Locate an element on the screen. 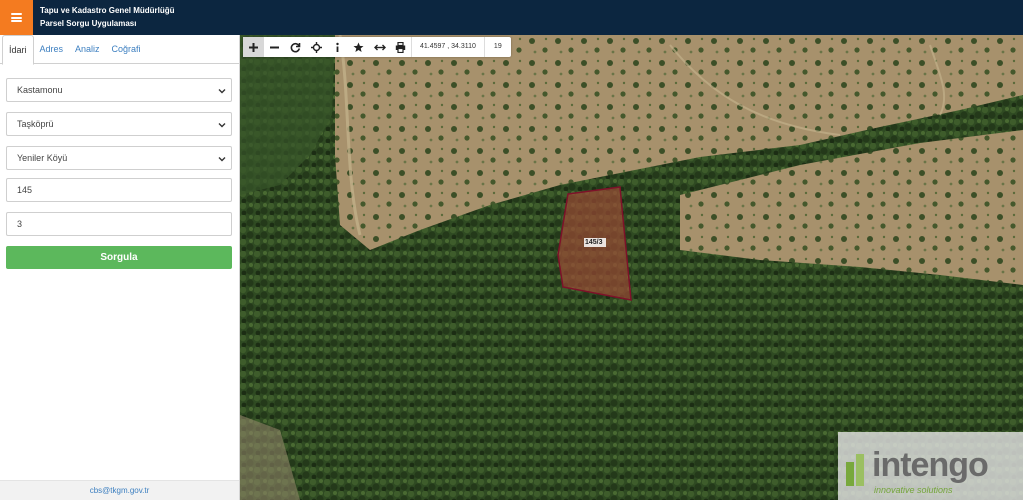 This screenshot has width=1023, height=500. province-select-value: Kastamonu is located at coordinates (40, 90).